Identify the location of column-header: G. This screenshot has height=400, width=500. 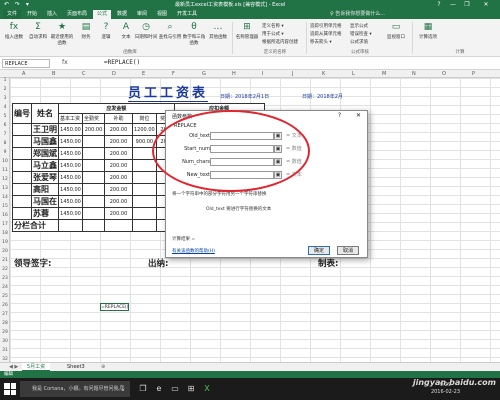
(204, 74).